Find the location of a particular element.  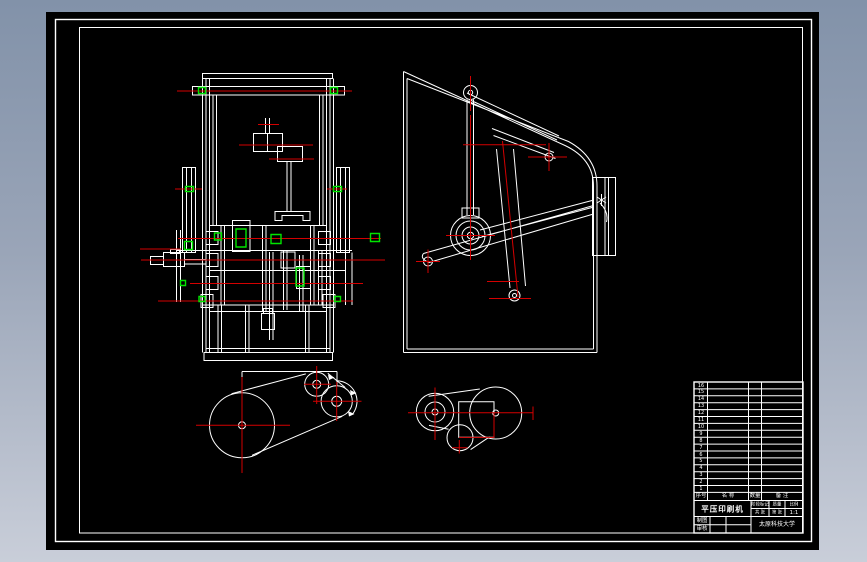

side-view is located at coordinates (509, 212).